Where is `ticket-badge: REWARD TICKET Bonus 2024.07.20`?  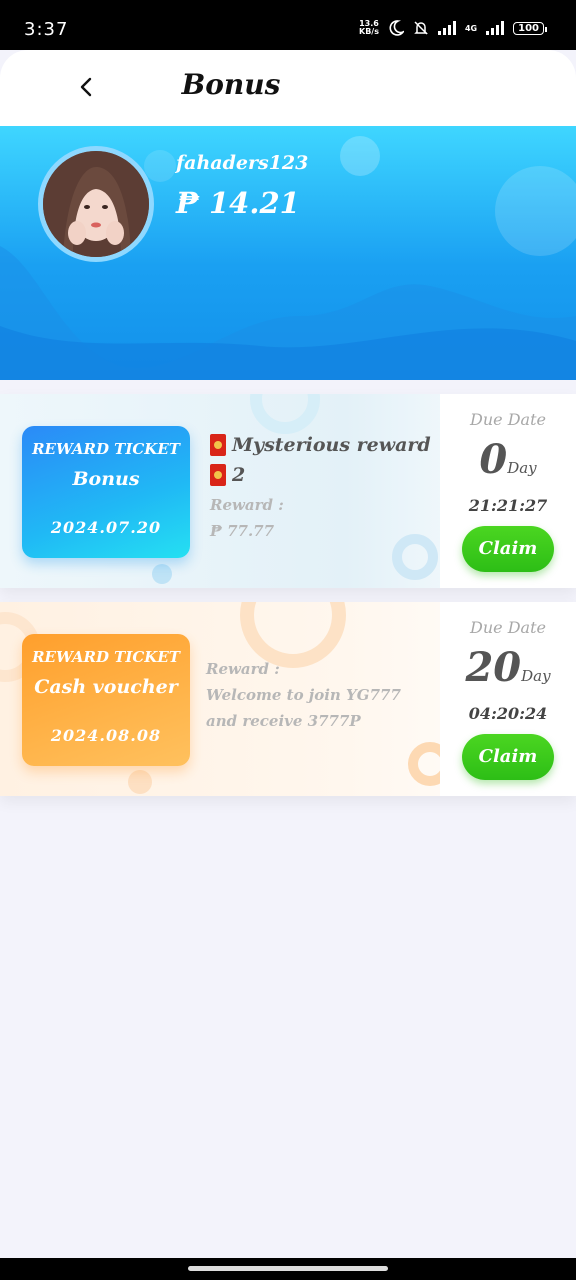 ticket-badge: REWARD TICKET Bonus 2024.07.20 is located at coordinates (106, 492).